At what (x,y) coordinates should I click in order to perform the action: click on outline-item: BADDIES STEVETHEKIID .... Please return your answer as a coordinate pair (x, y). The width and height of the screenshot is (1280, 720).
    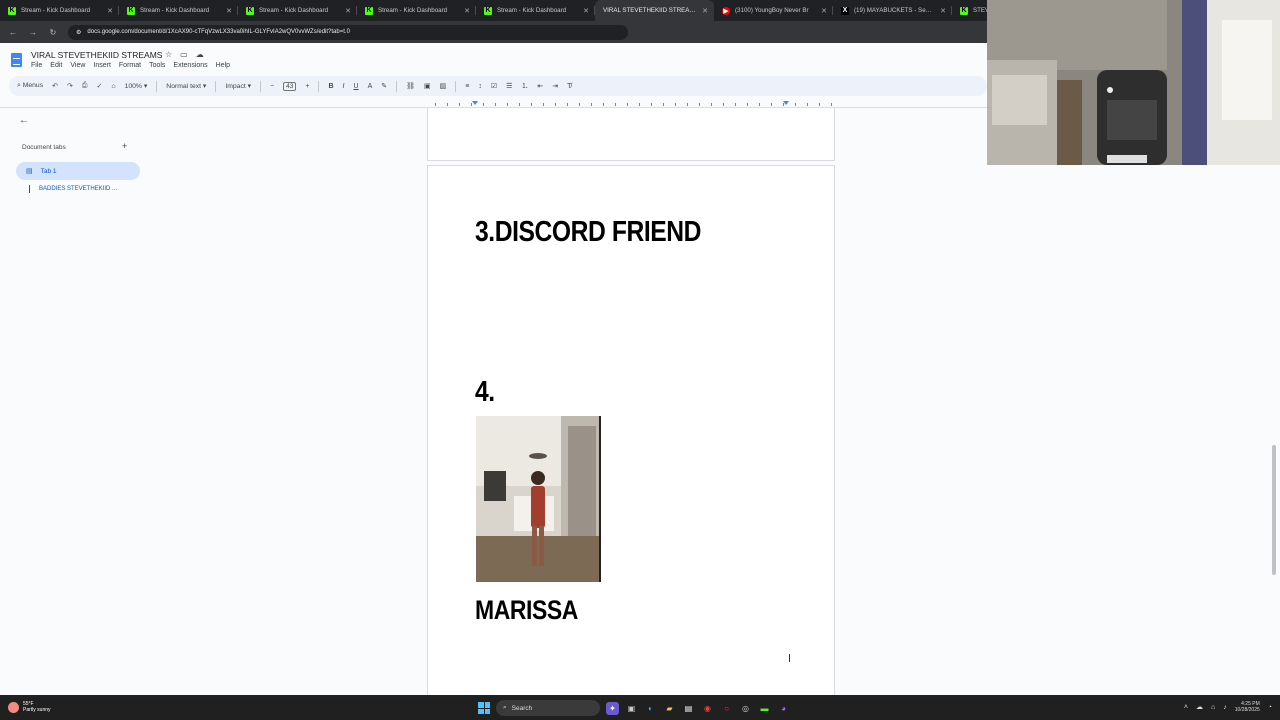
    Looking at the image, I should click on (73, 189).